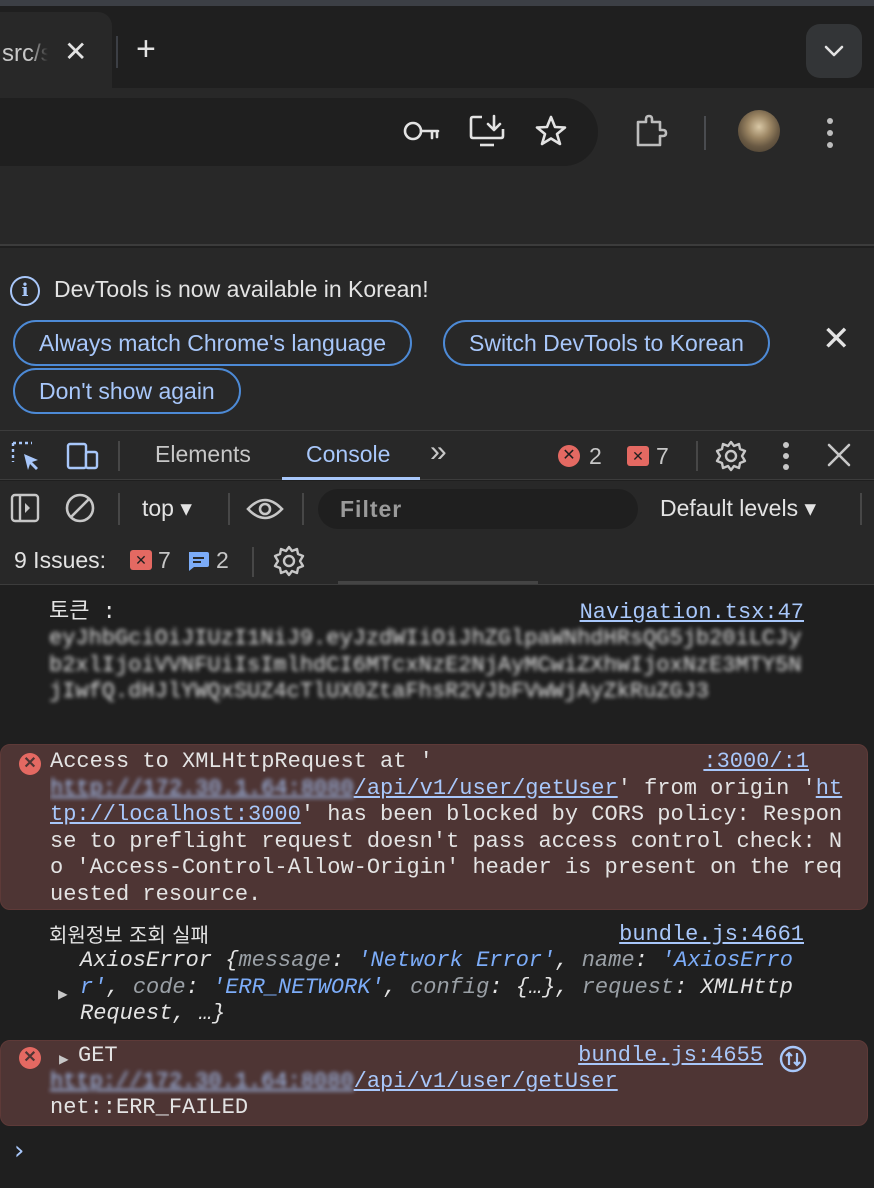 The height and width of the screenshot is (1188, 874). I want to click on info-icon: i, so click(25, 291).